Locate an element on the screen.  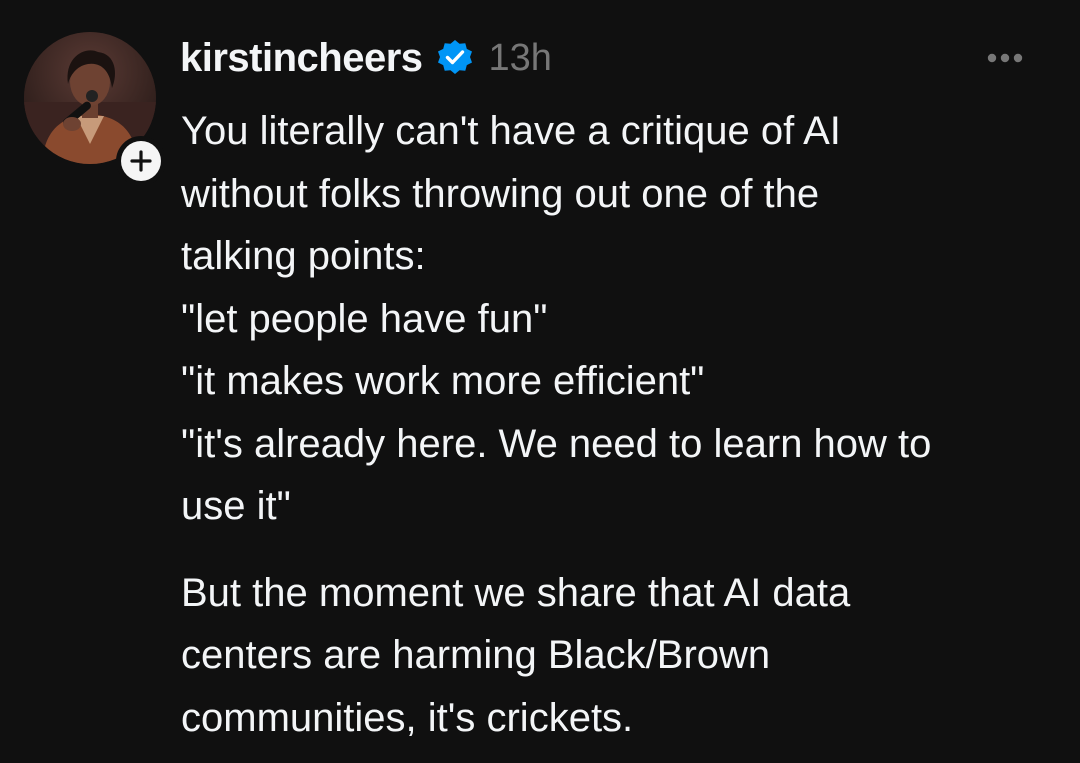
follow-button is located at coordinates (141, 161).